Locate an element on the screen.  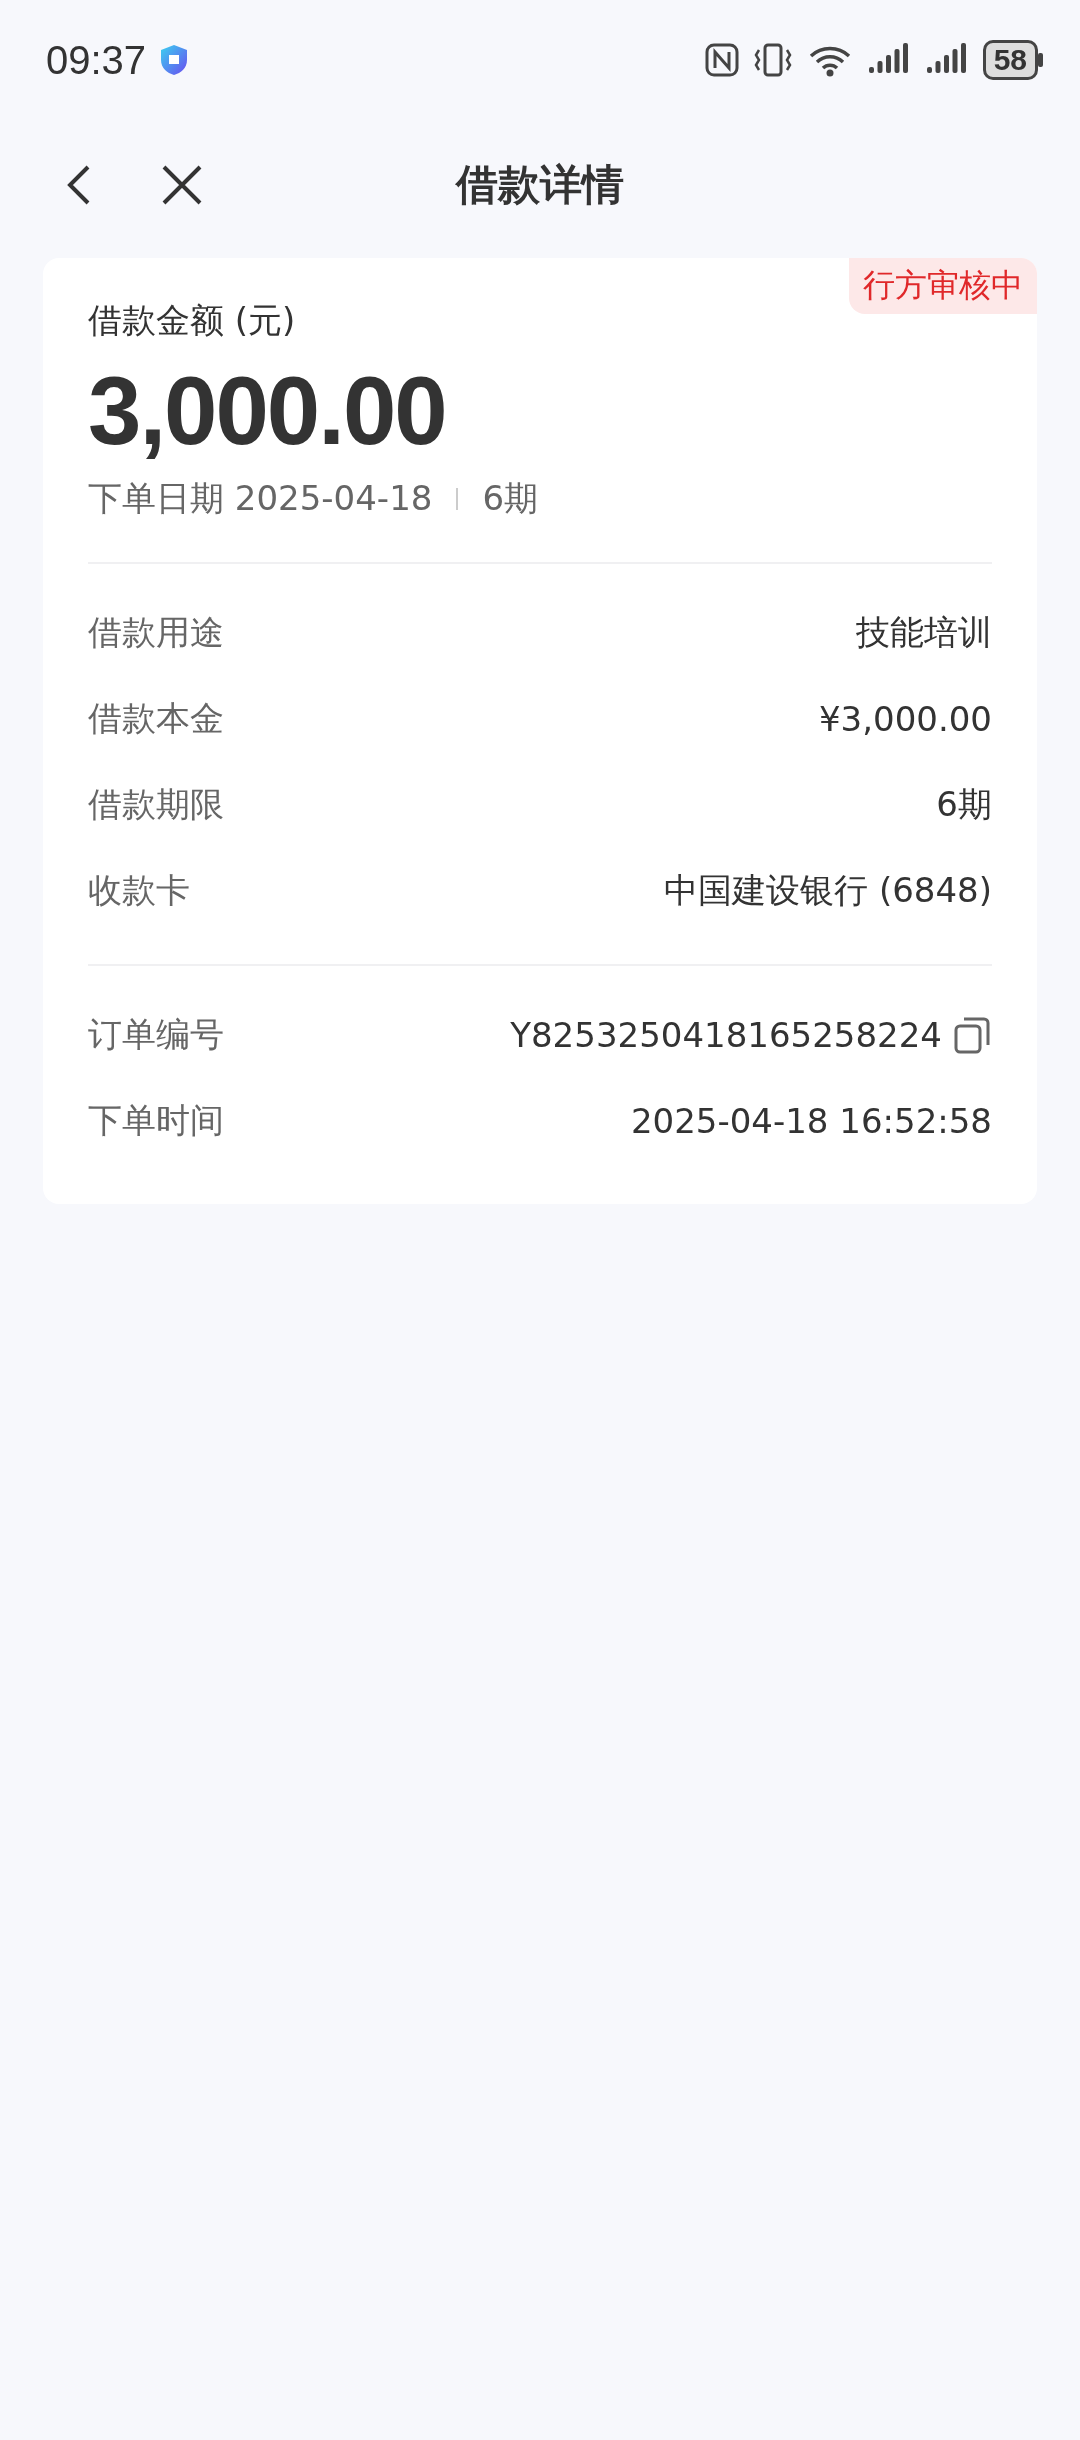
copy-icon is located at coordinates (972, 1035).